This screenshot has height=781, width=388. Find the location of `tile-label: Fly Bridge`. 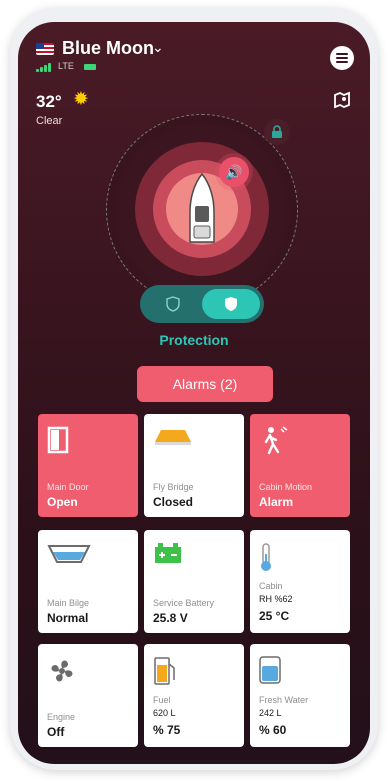

tile-label: Fly Bridge is located at coordinates (173, 487).